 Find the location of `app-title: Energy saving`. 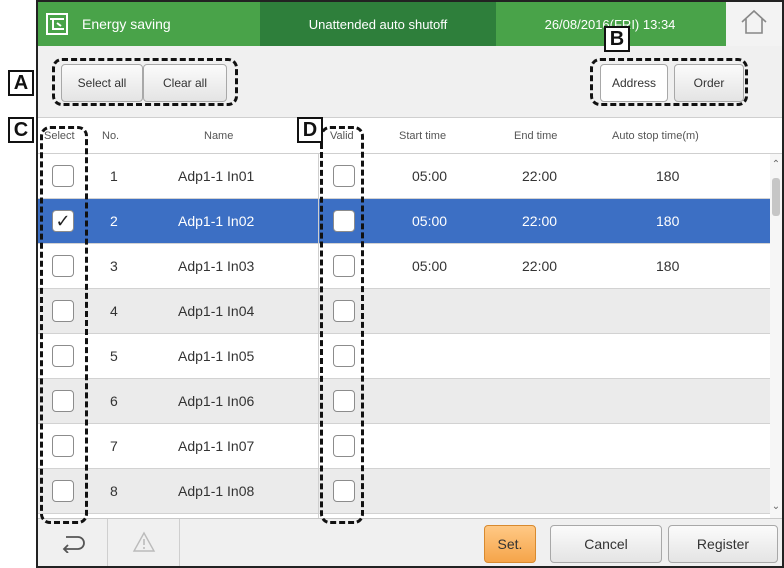

app-title: Energy saving is located at coordinates (148, 24).